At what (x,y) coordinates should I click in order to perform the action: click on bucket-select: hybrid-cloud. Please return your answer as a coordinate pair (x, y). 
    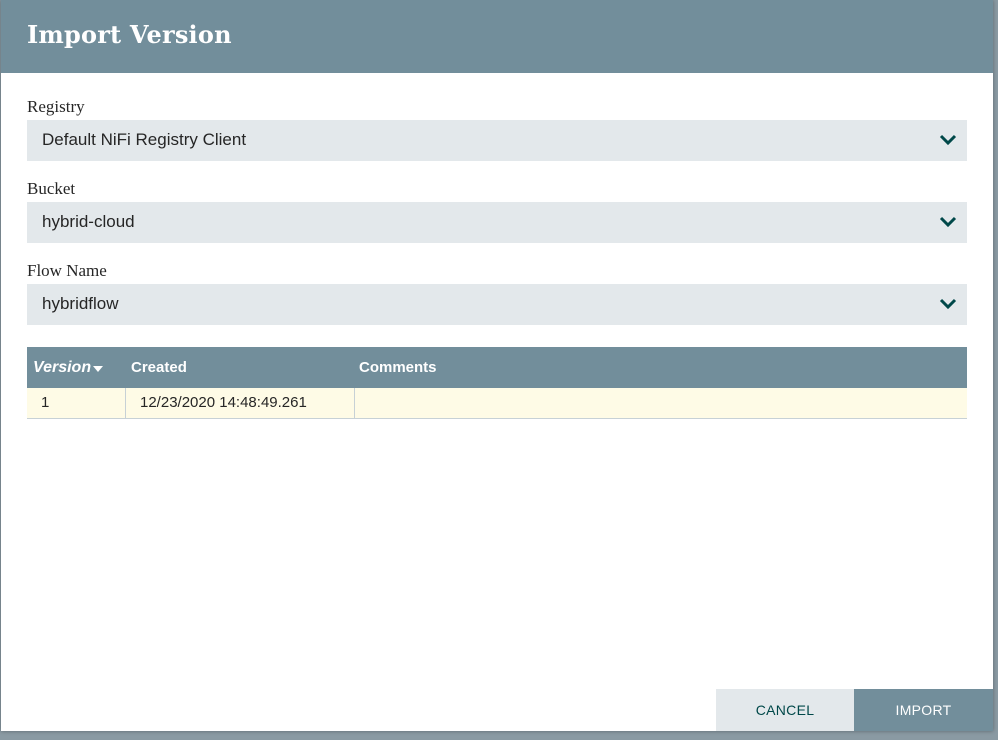
    Looking at the image, I should click on (497, 222).